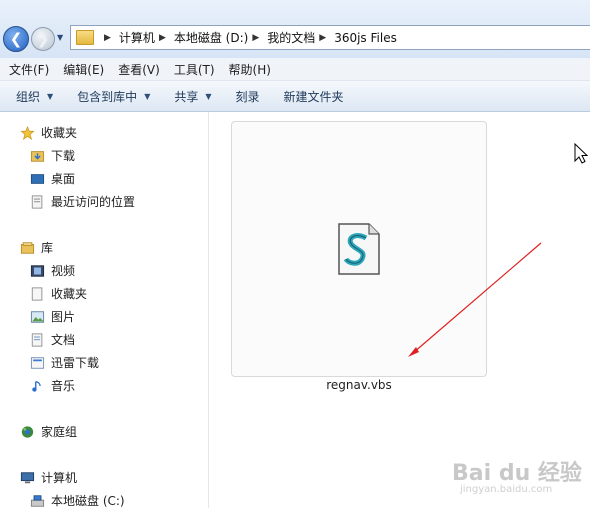 This screenshot has height=509, width=590. What do you see at coordinates (330, 37) in the screenshot?
I see `address-path-box: ▶ 计算机 ▶ 本地磁盘 (D:) ▶ 我的文档 ▶ 360js Files` at bounding box center [330, 37].